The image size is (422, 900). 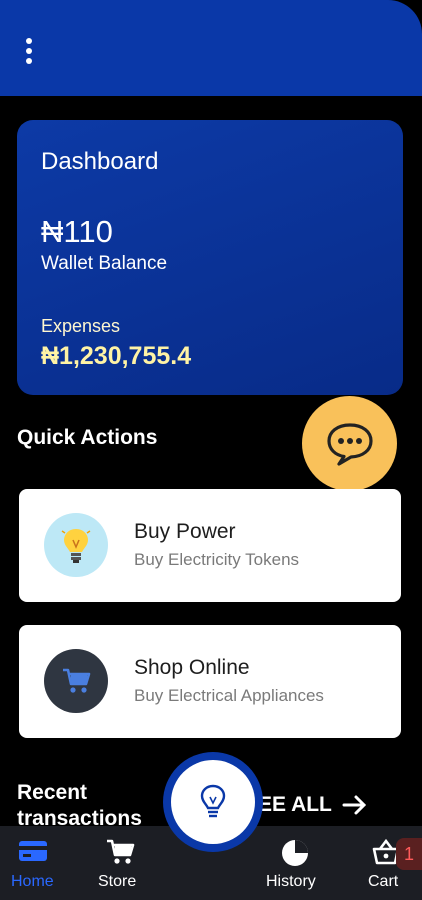 I want to click on nav-home-label: Home, so click(x=32, y=881).